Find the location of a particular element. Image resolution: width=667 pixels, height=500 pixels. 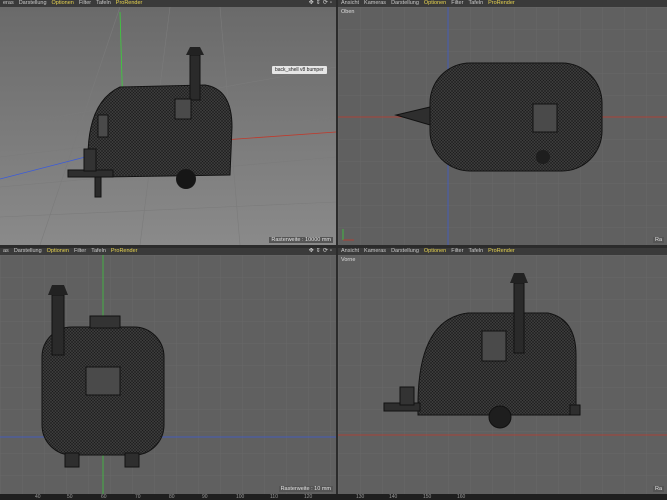

ruler-tick: 110 is located at coordinates (274, 497).